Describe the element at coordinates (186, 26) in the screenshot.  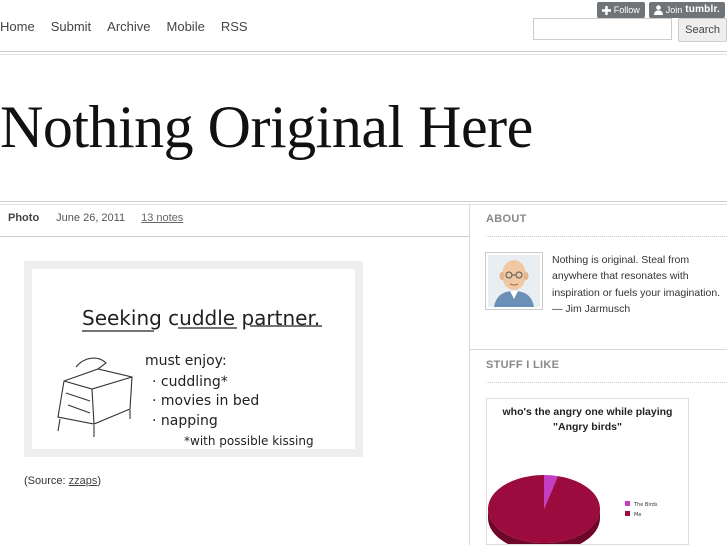
I see `nav-mobile: Mobile` at that location.